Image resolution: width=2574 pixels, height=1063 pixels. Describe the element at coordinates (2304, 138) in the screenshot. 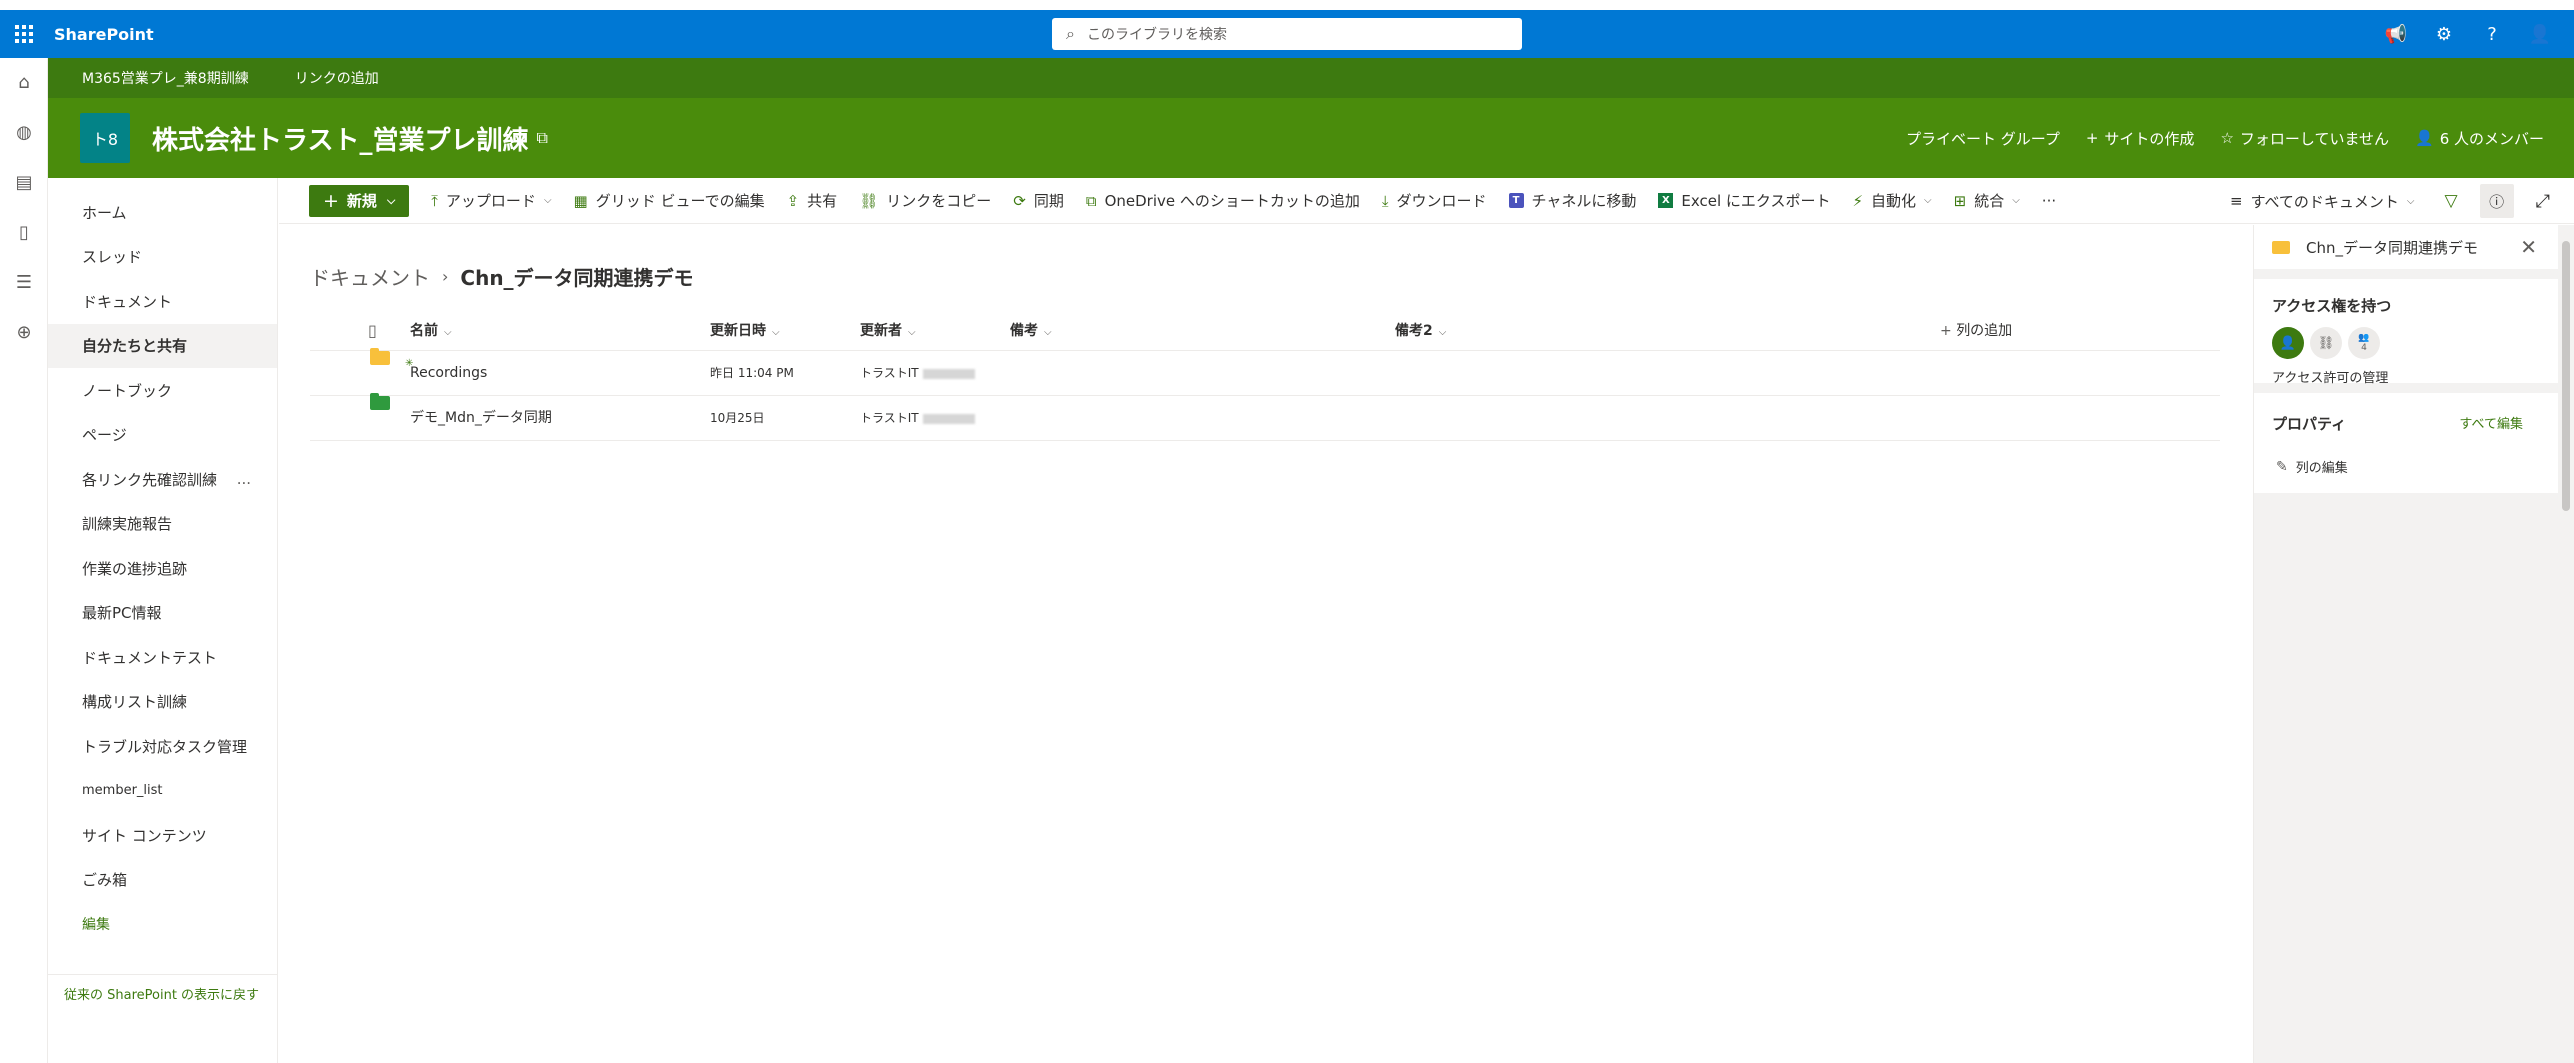

I see `follow-button: ☆ フォローしていません` at that location.